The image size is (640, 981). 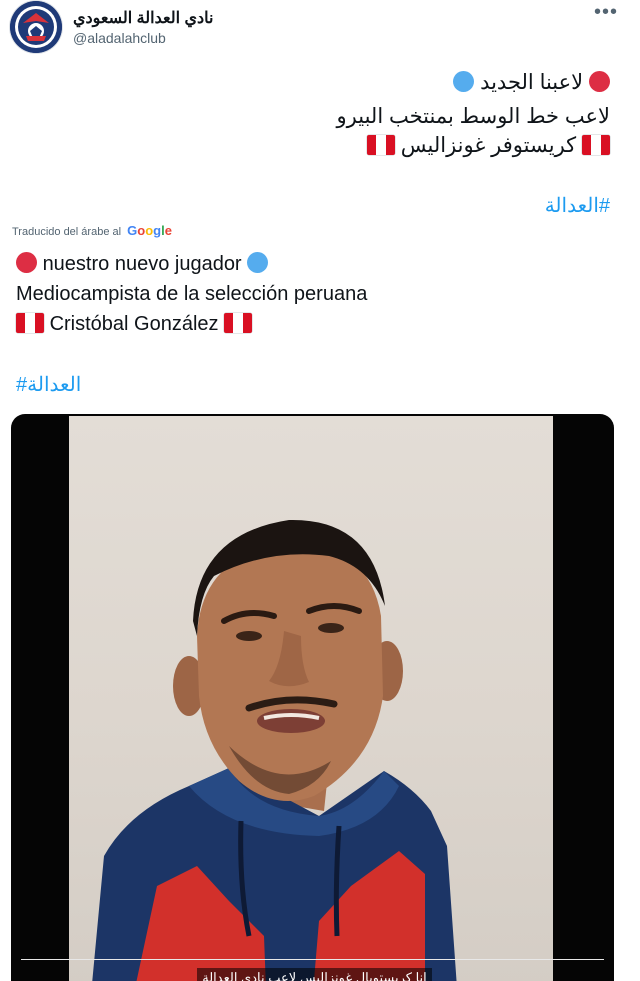 What do you see at coordinates (149, 230) in the screenshot?
I see `google-logo: Google` at bounding box center [149, 230].